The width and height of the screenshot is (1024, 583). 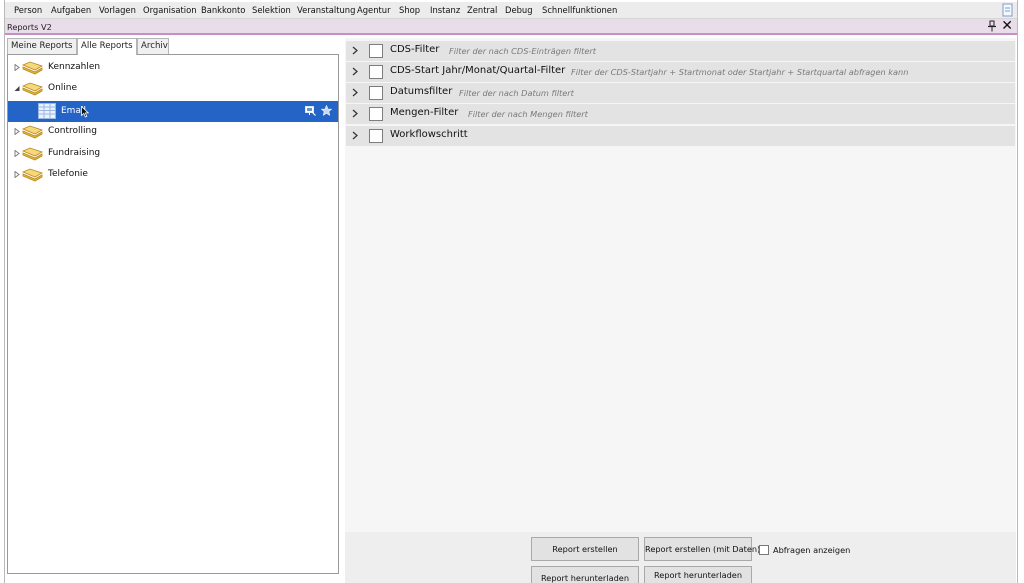 I want to click on close-button: ✕, so click(x=1007, y=26).